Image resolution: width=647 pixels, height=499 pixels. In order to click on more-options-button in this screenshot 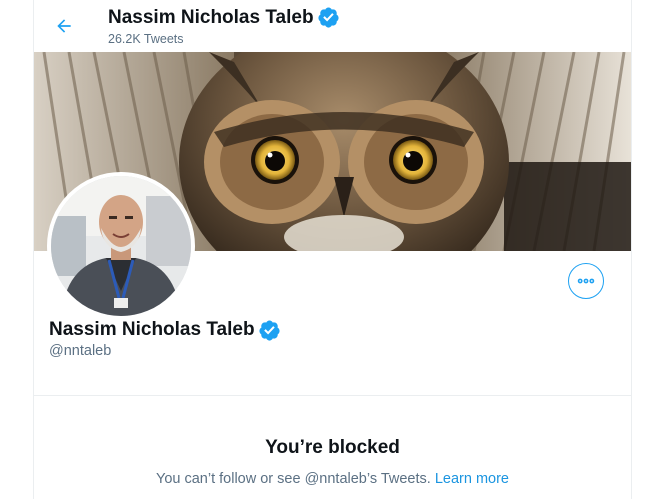, I will do `click(586, 281)`.